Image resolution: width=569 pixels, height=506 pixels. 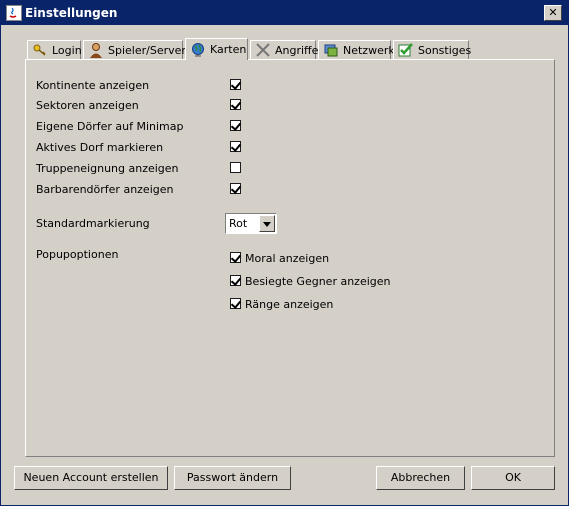 I want to click on tab-angriffe: Angriffe, so click(x=284, y=49).